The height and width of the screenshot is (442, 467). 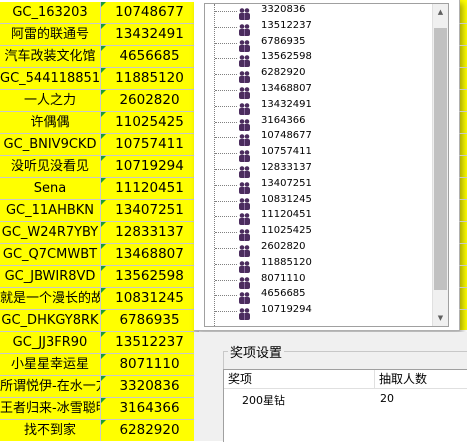 I want to click on id-cell: 13432491, so click(x=150, y=35).